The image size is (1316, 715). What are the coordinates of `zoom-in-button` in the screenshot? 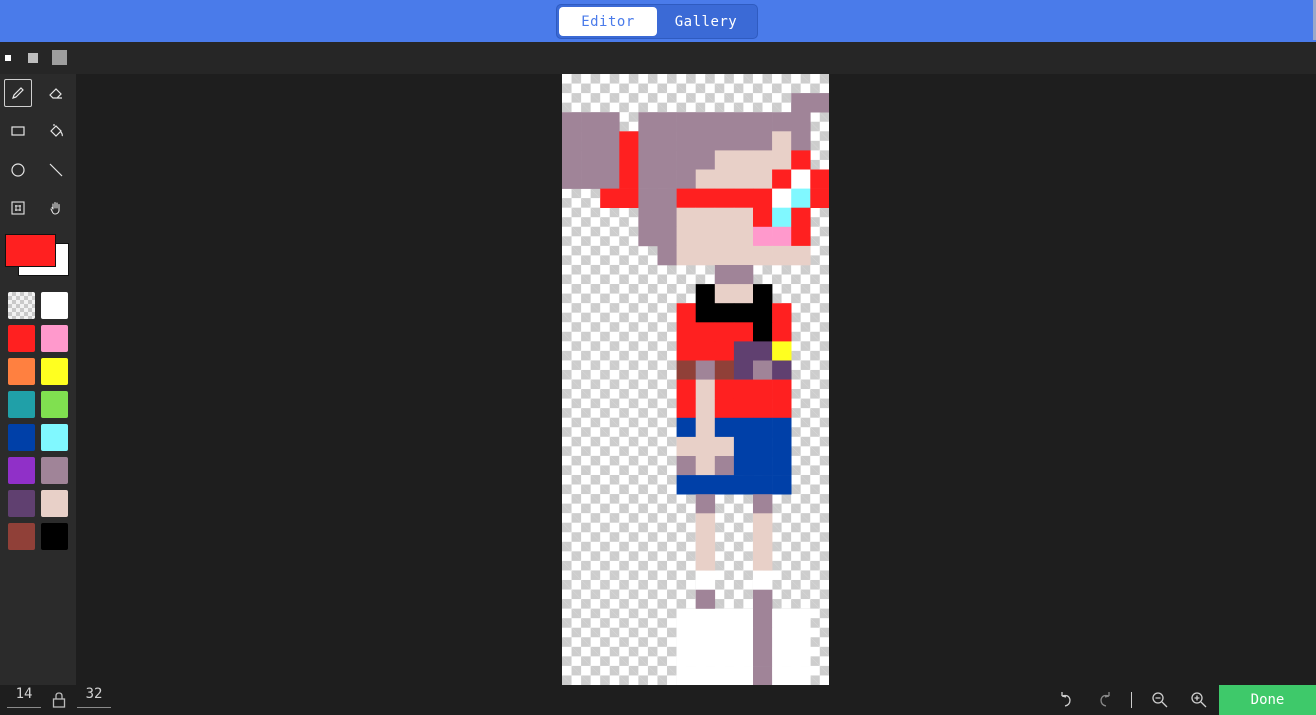 It's located at (1199, 700).